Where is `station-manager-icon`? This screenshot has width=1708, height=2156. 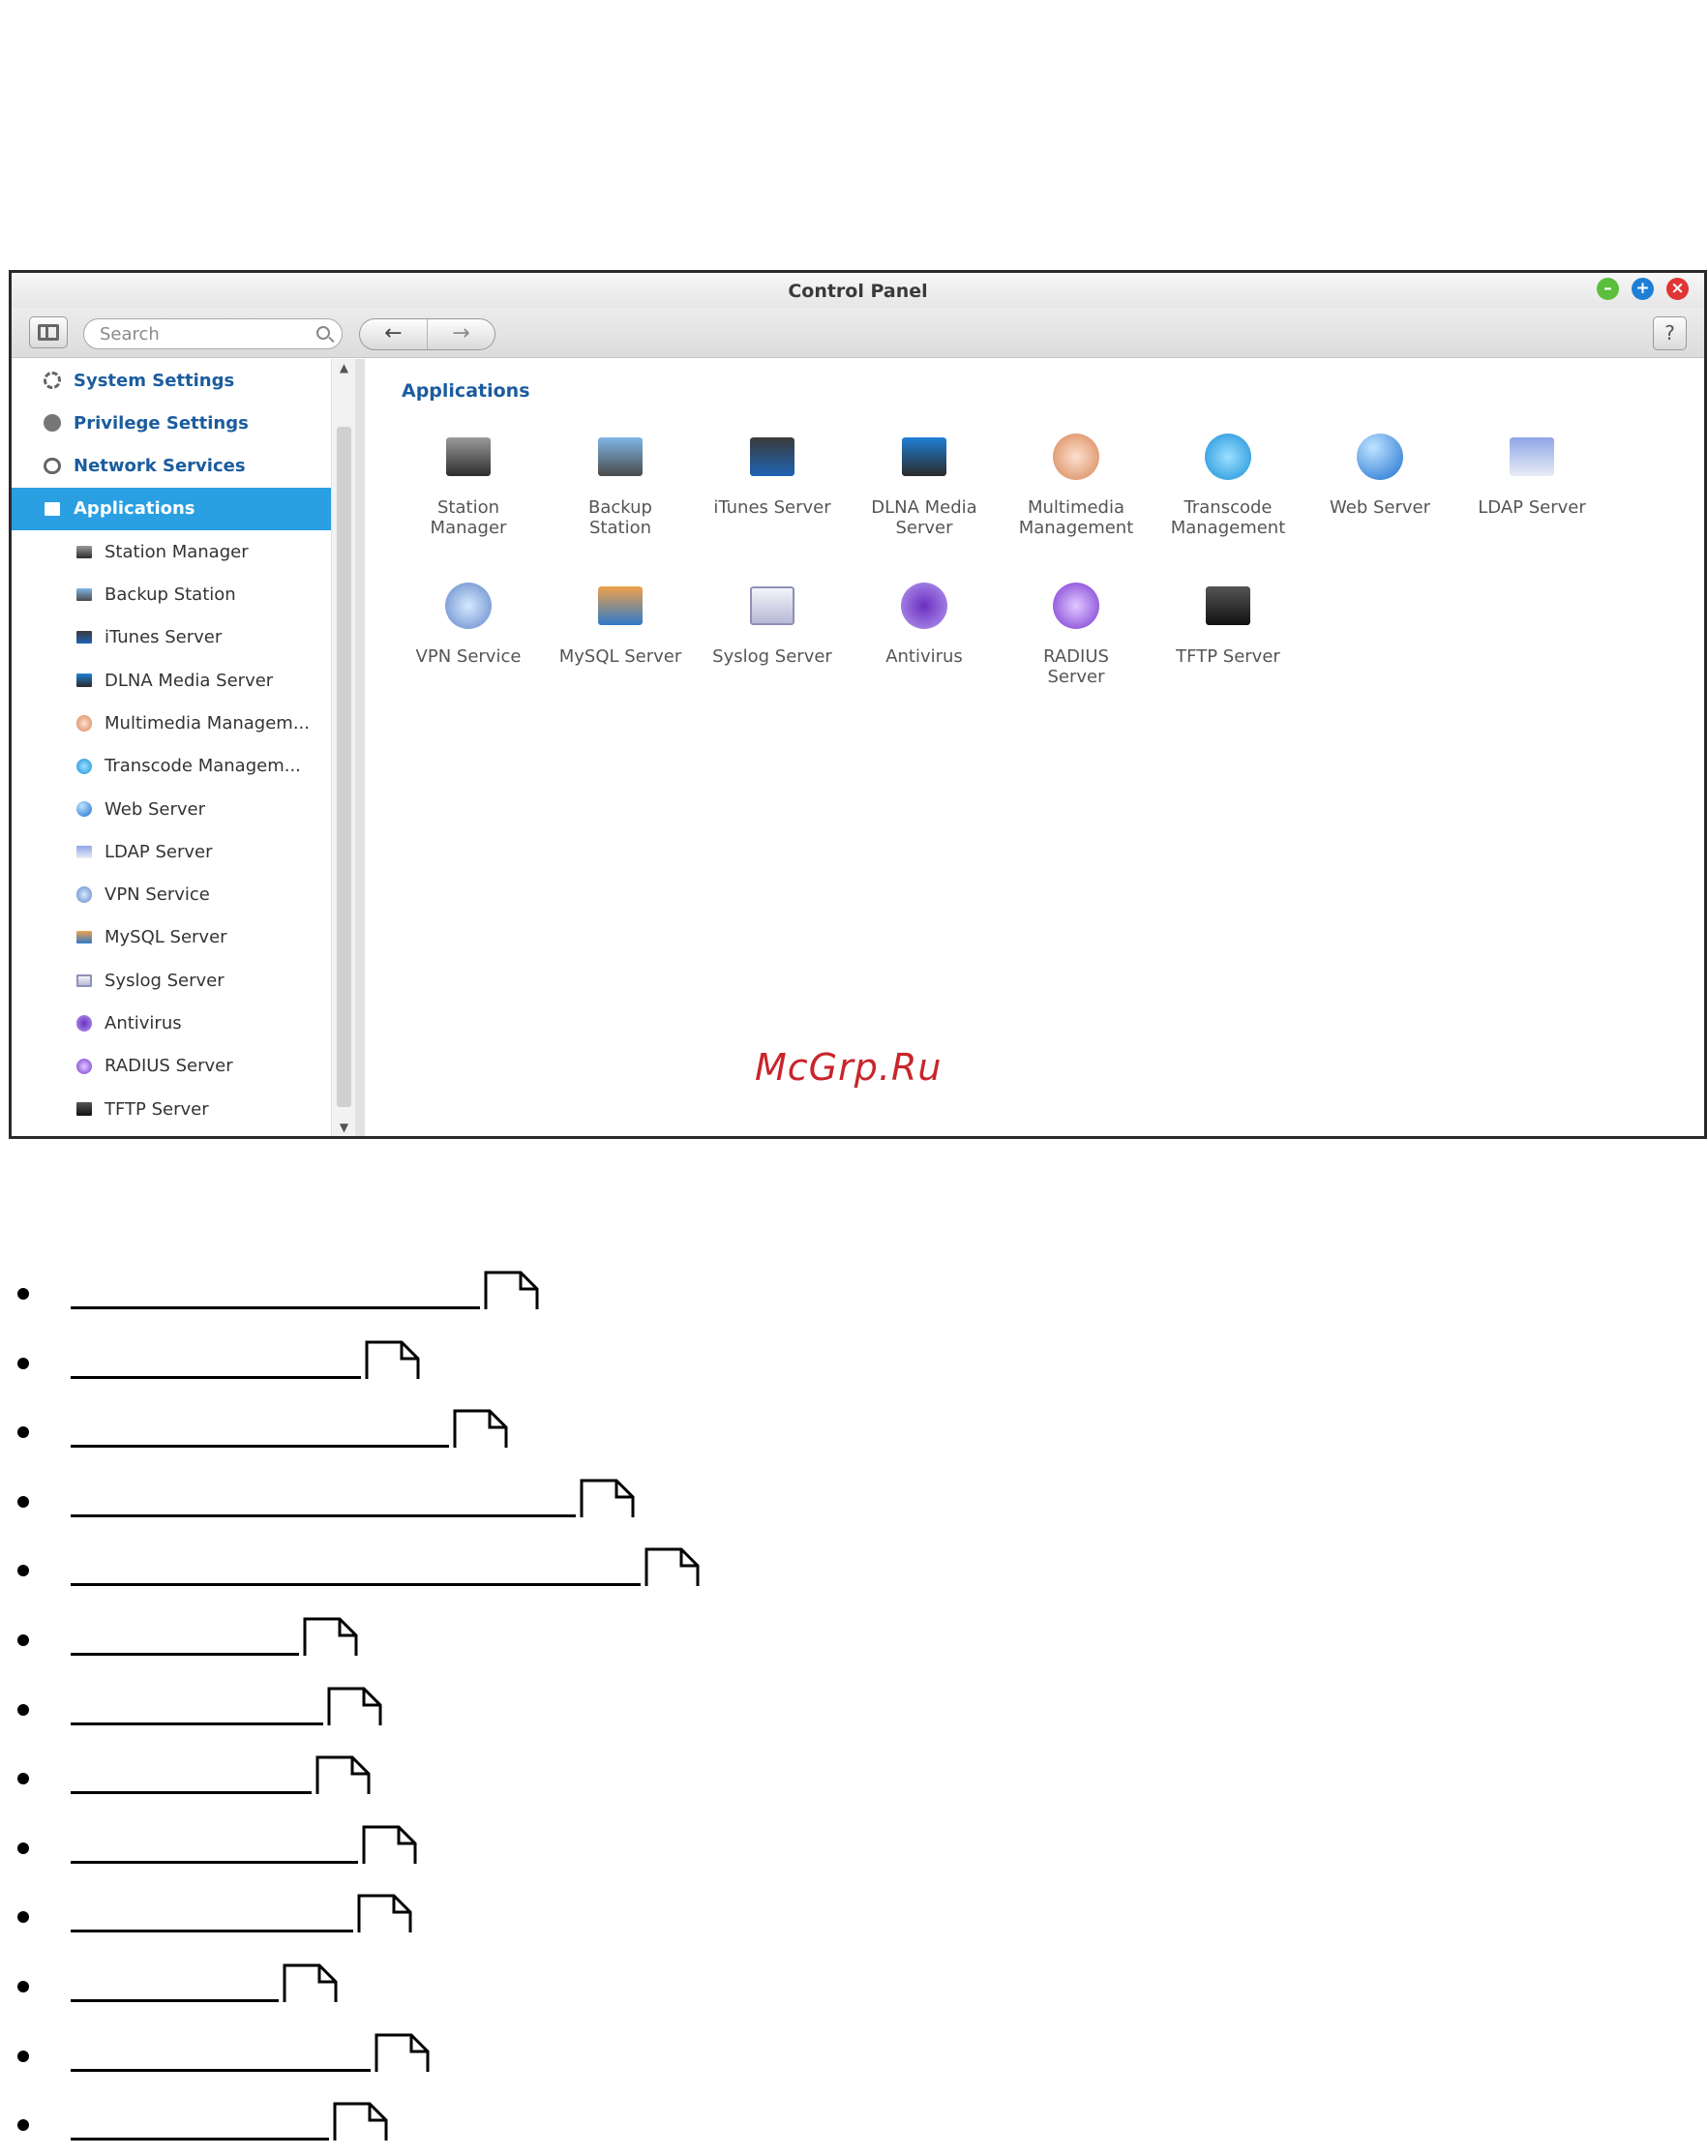
station-manager-icon is located at coordinates (468, 457).